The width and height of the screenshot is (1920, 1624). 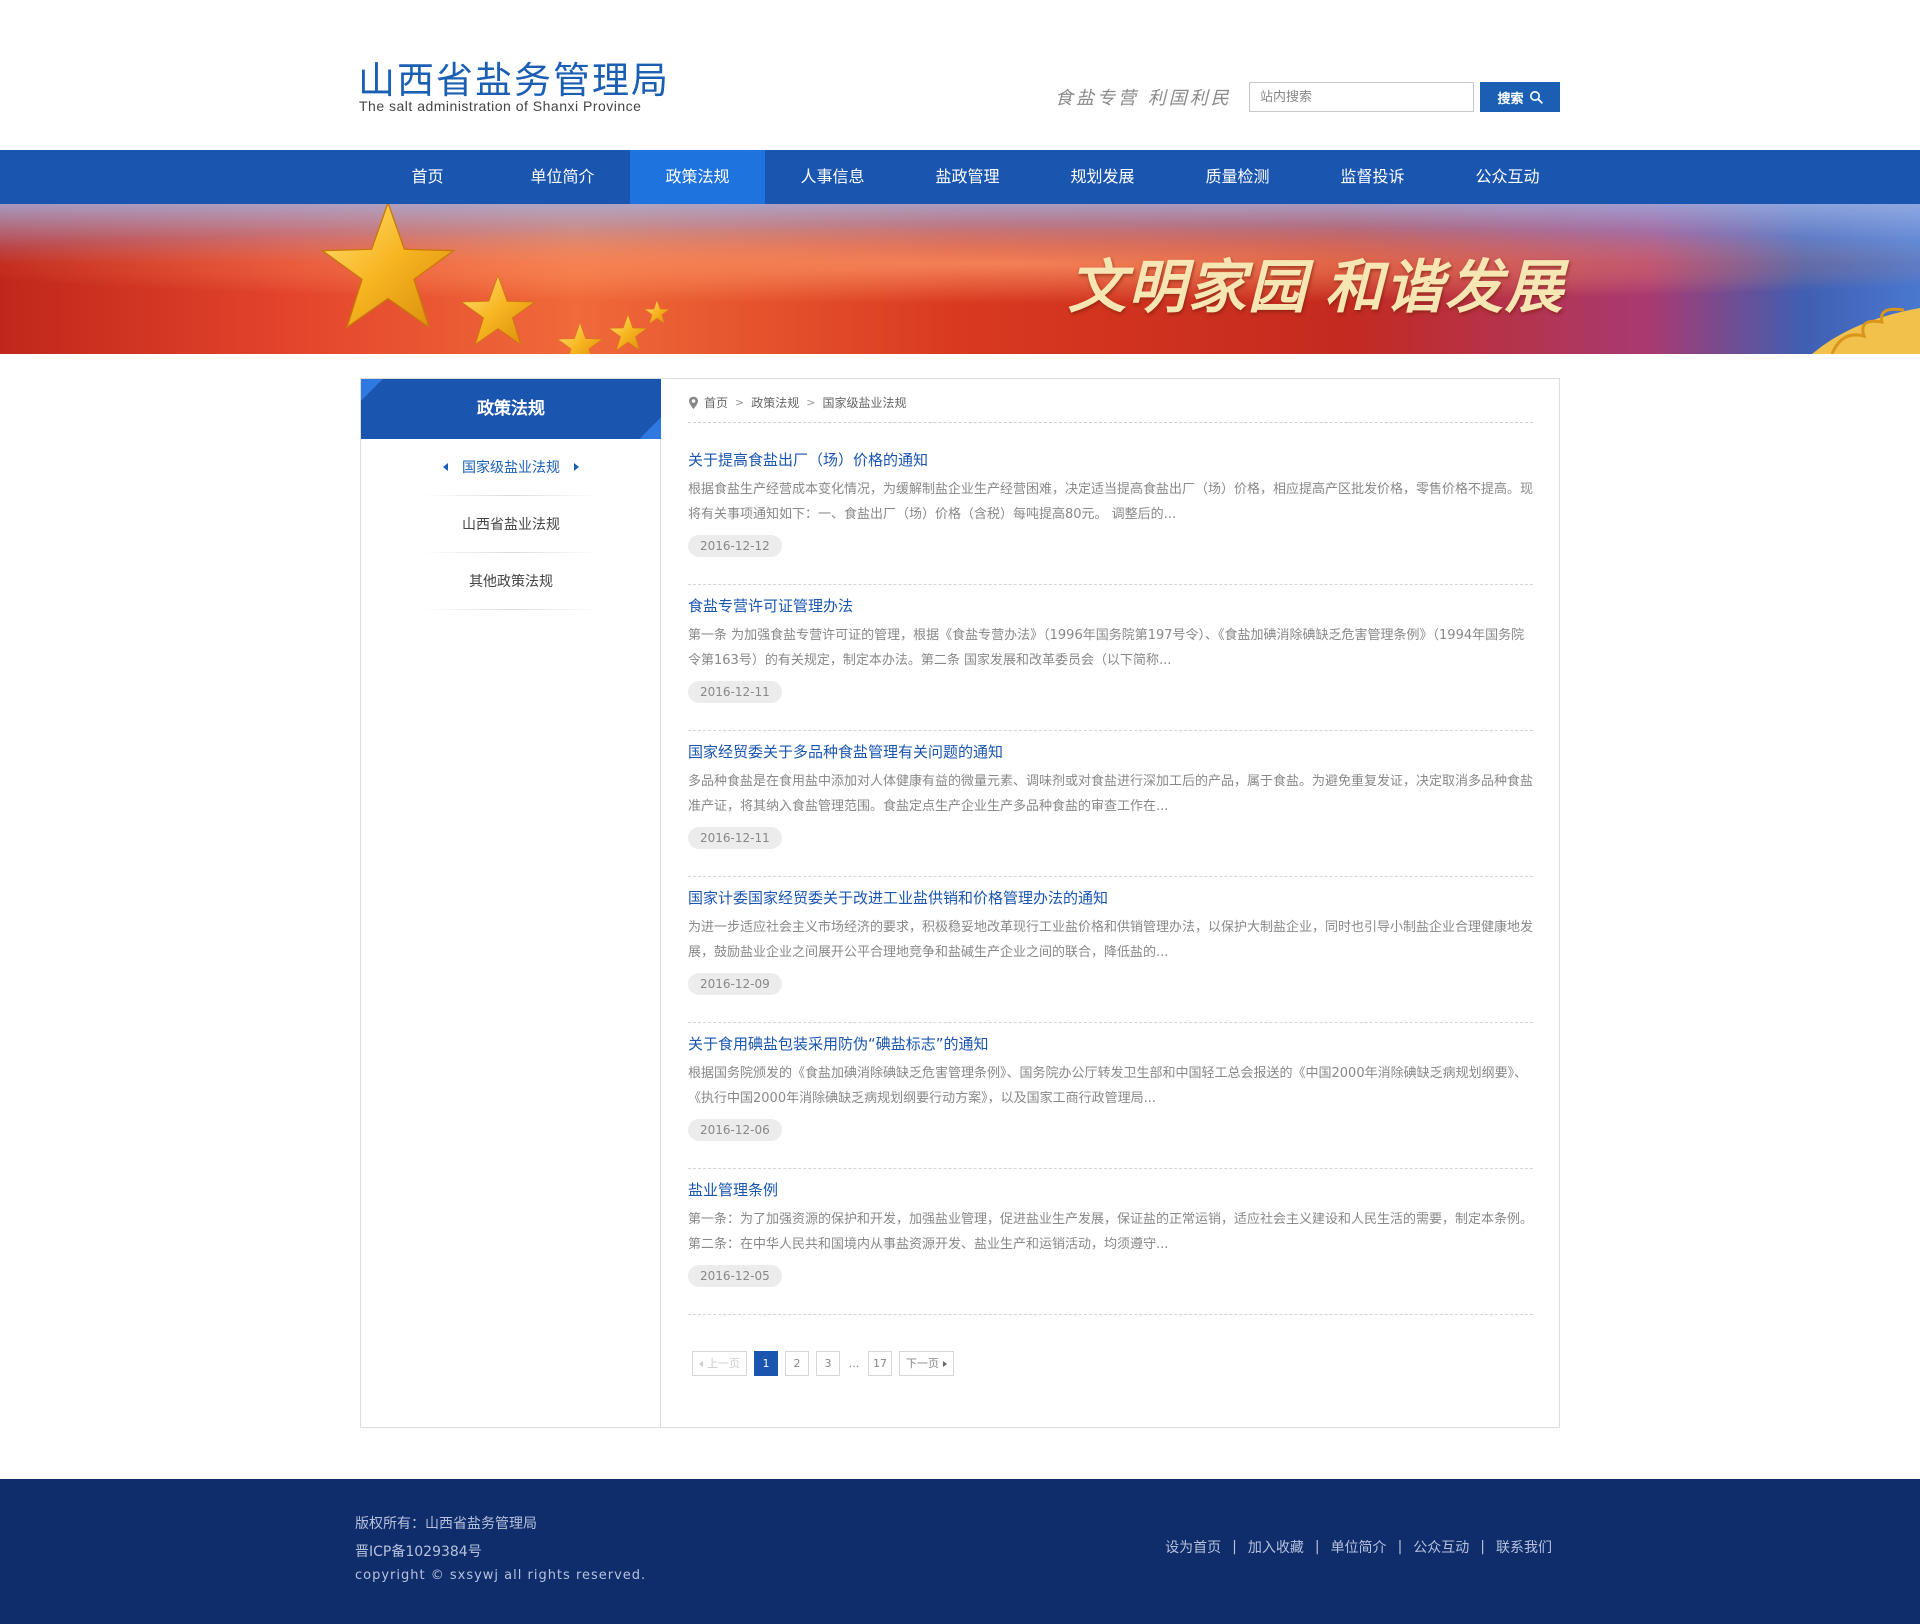 What do you see at coordinates (828, 1363) in the screenshot?
I see `page-button-3: 3` at bounding box center [828, 1363].